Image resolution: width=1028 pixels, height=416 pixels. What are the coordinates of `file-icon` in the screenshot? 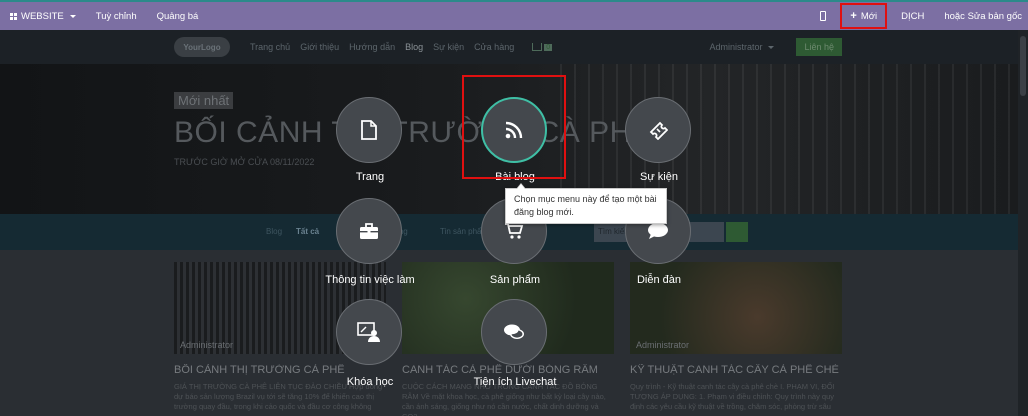 It's located at (369, 130).